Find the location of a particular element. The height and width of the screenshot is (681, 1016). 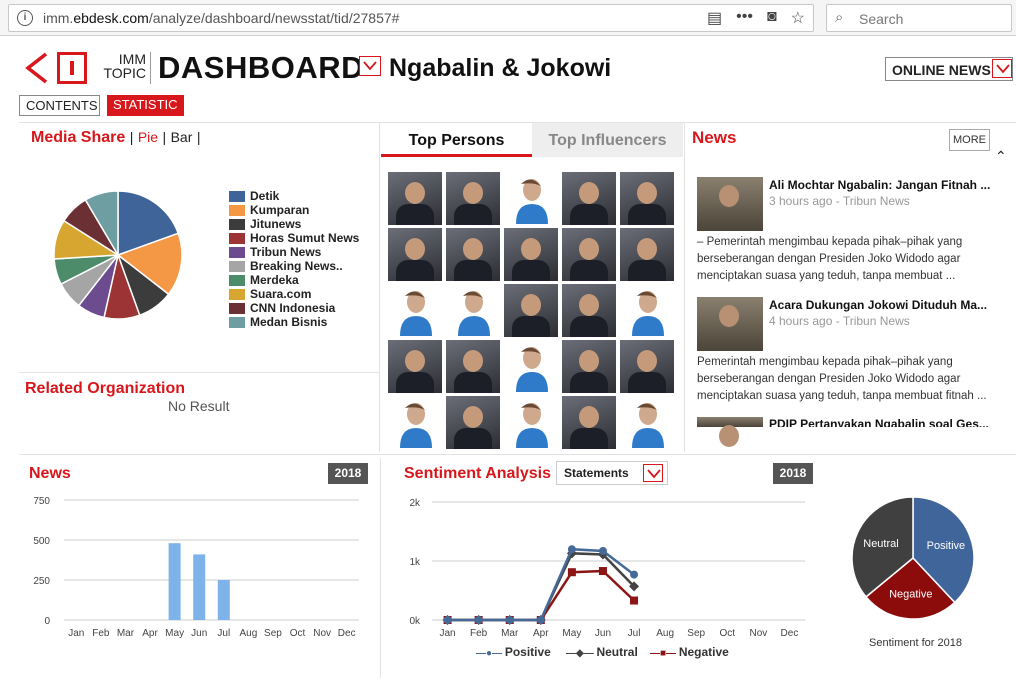

x-tick-label: Apr is located at coordinates (541, 633).